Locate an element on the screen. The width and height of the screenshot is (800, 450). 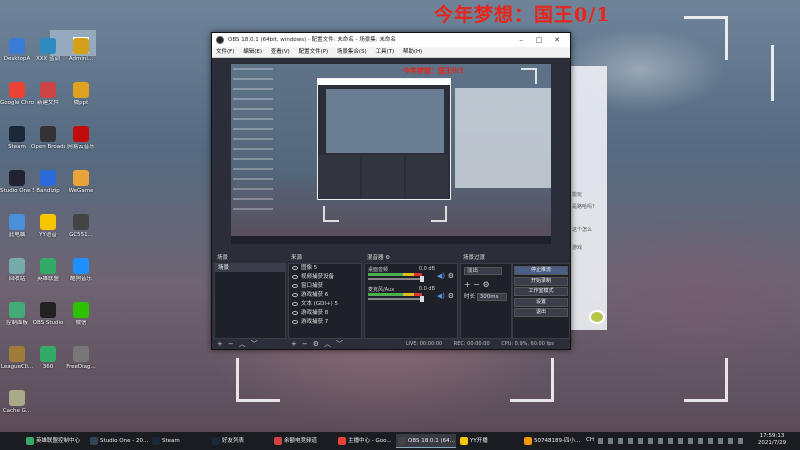
menu-help: 帮助(H) is located at coordinates (412, 52).